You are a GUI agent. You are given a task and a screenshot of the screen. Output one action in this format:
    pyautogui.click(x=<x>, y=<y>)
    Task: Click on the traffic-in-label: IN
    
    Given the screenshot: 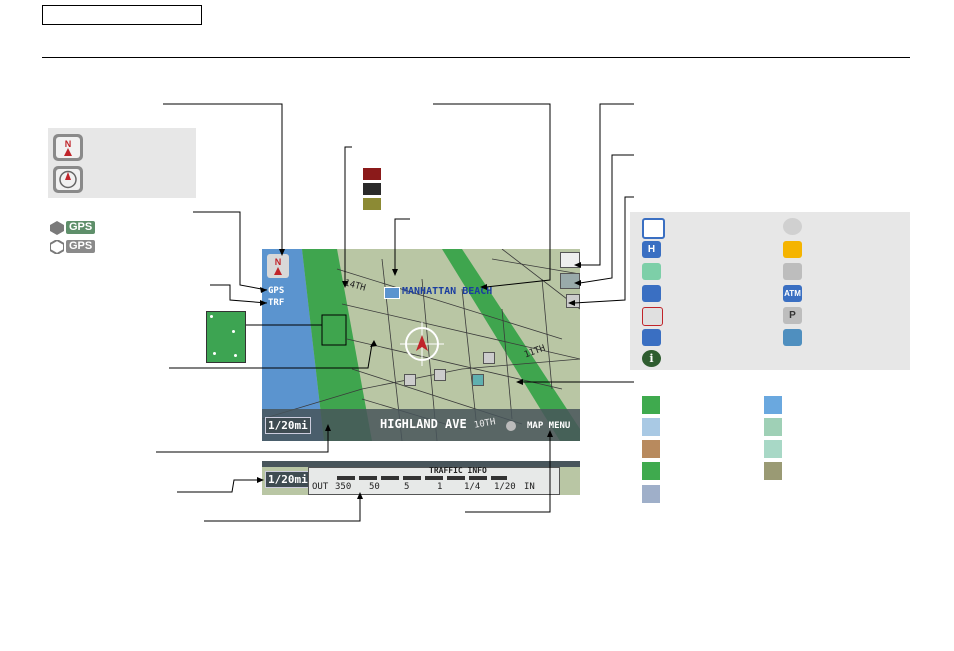 What is the action you would take?
    pyautogui.click(x=529, y=487)
    